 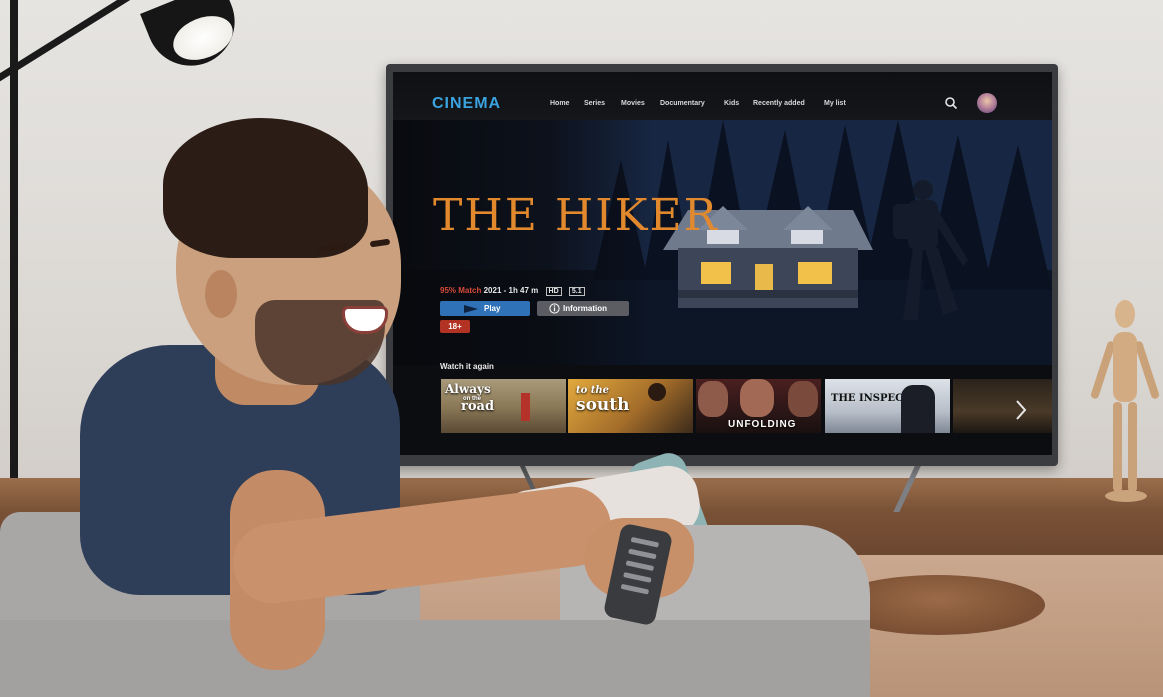 I want to click on thumbnail-to-the-south: to the south, so click(x=630, y=406).